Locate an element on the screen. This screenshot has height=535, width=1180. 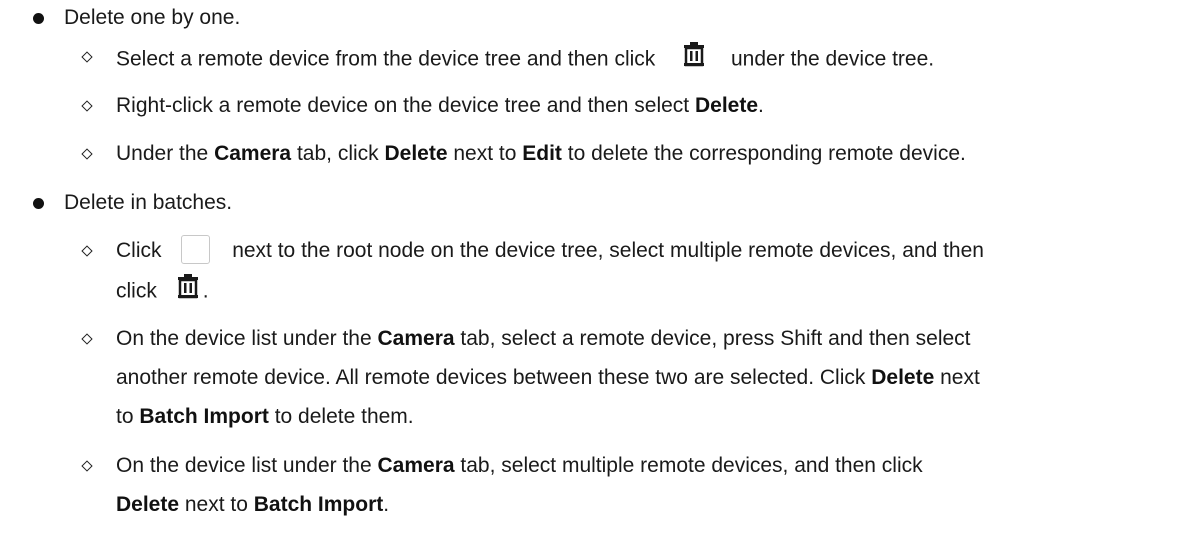
sub-list-item-continuation: Delete next to Batch Import. is located at coordinates (252, 505).